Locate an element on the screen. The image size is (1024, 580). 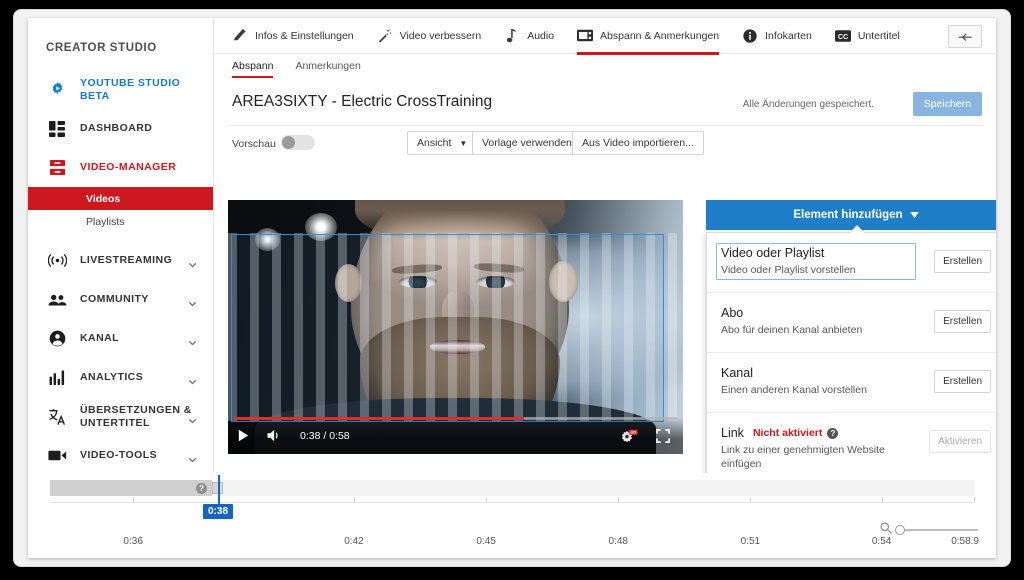
preview-toggle is located at coordinates (298, 142).